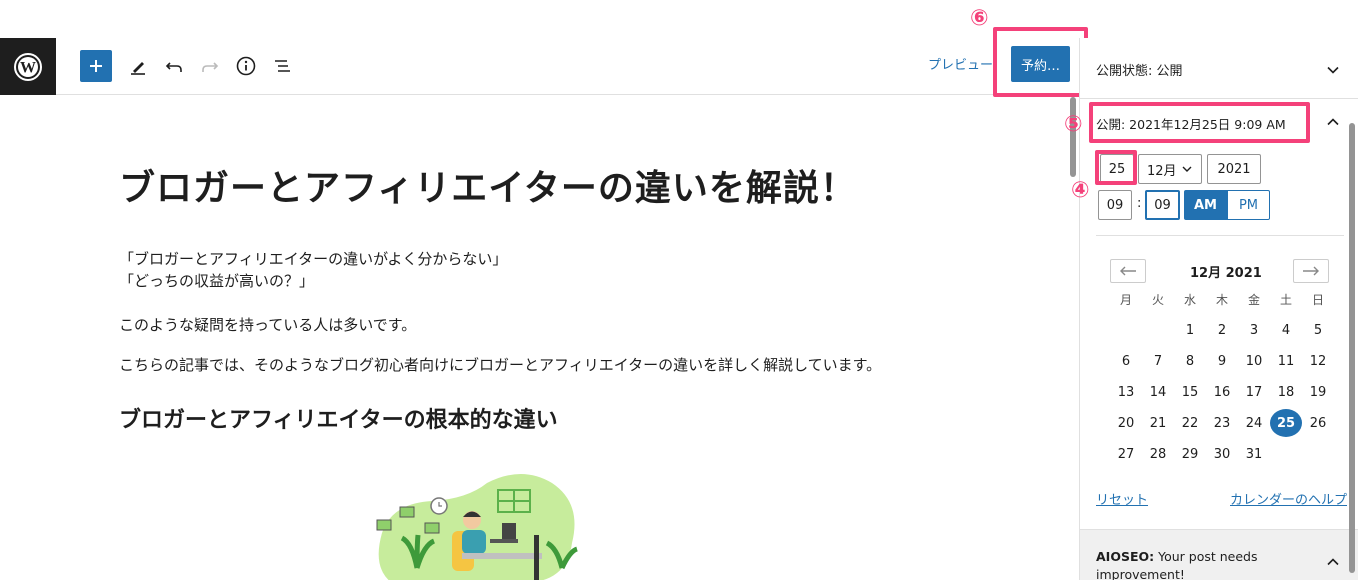 This screenshot has width=1358, height=580. I want to click on add-block-button, so click(96, 66).